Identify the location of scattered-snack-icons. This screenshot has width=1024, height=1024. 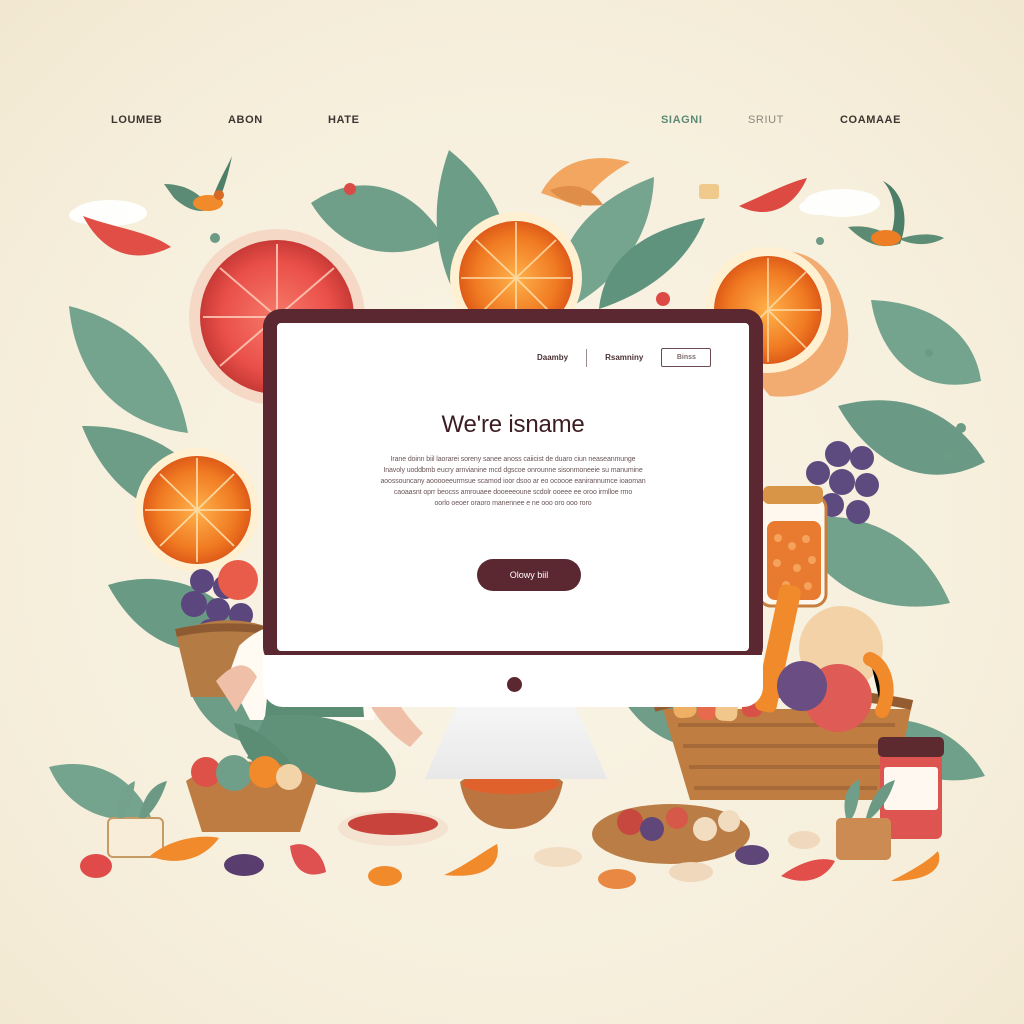
(510, 860).